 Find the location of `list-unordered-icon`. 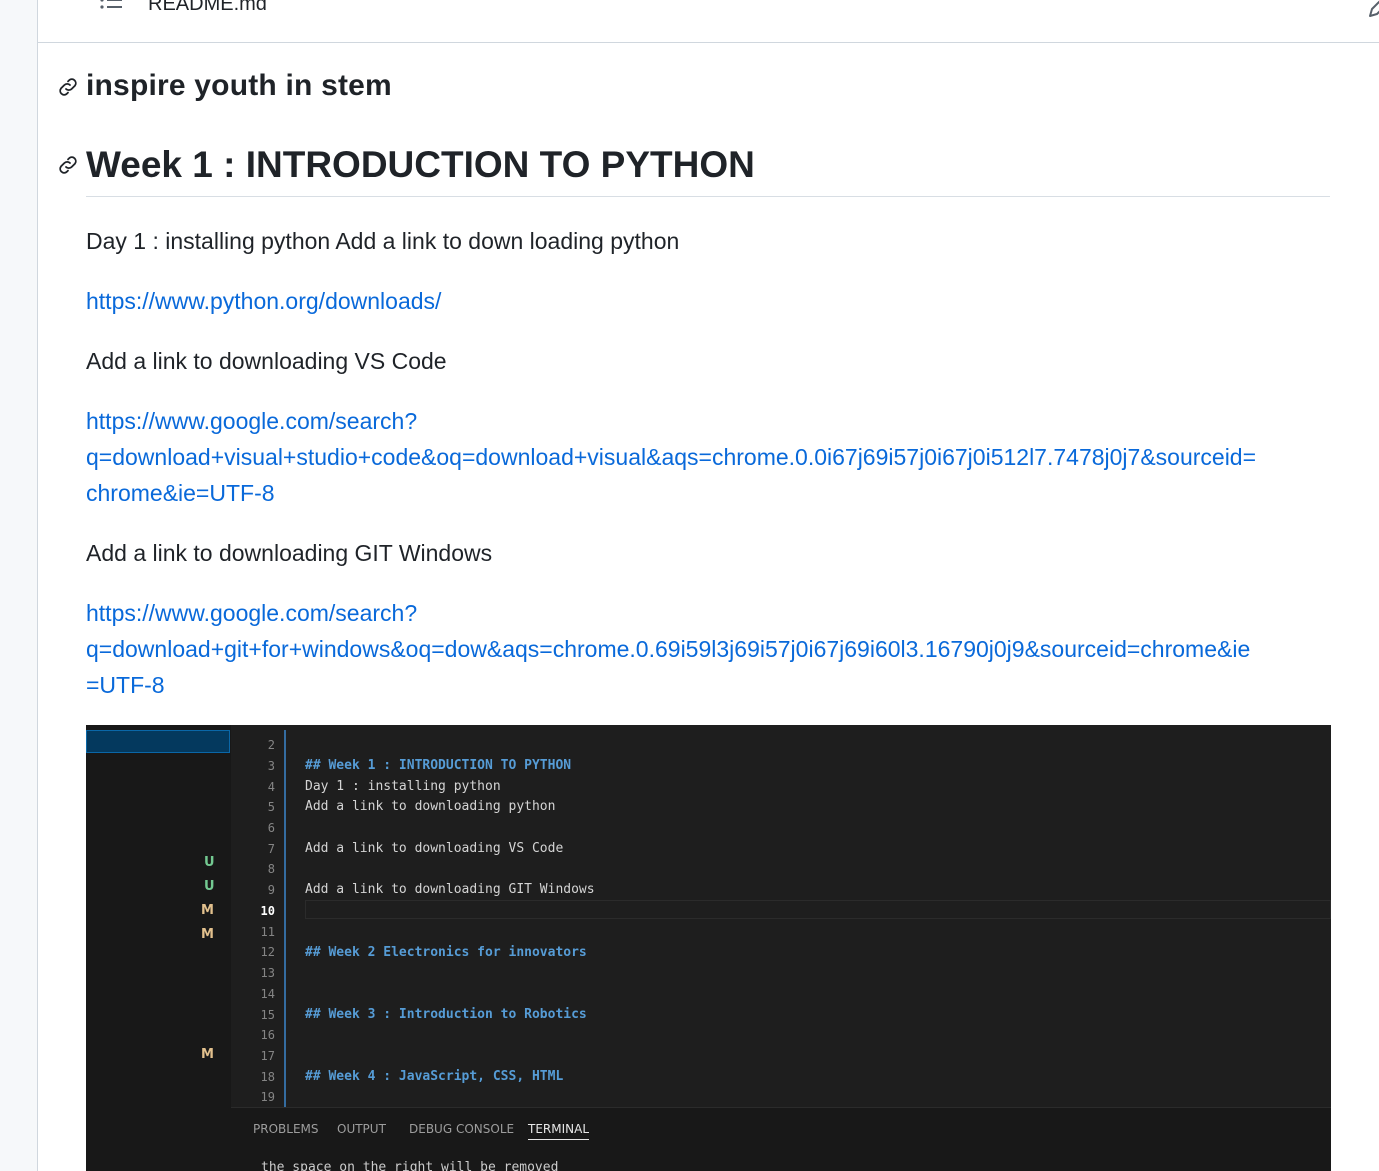

list-unordered-icon is located at coordinates (112, 10).